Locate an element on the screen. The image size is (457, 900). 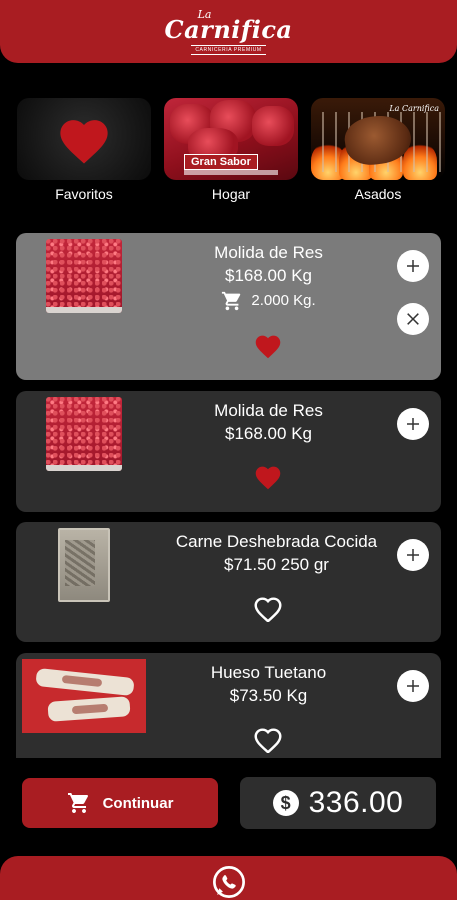
total-amount: 336.00 is located at coordinates (356, 802).